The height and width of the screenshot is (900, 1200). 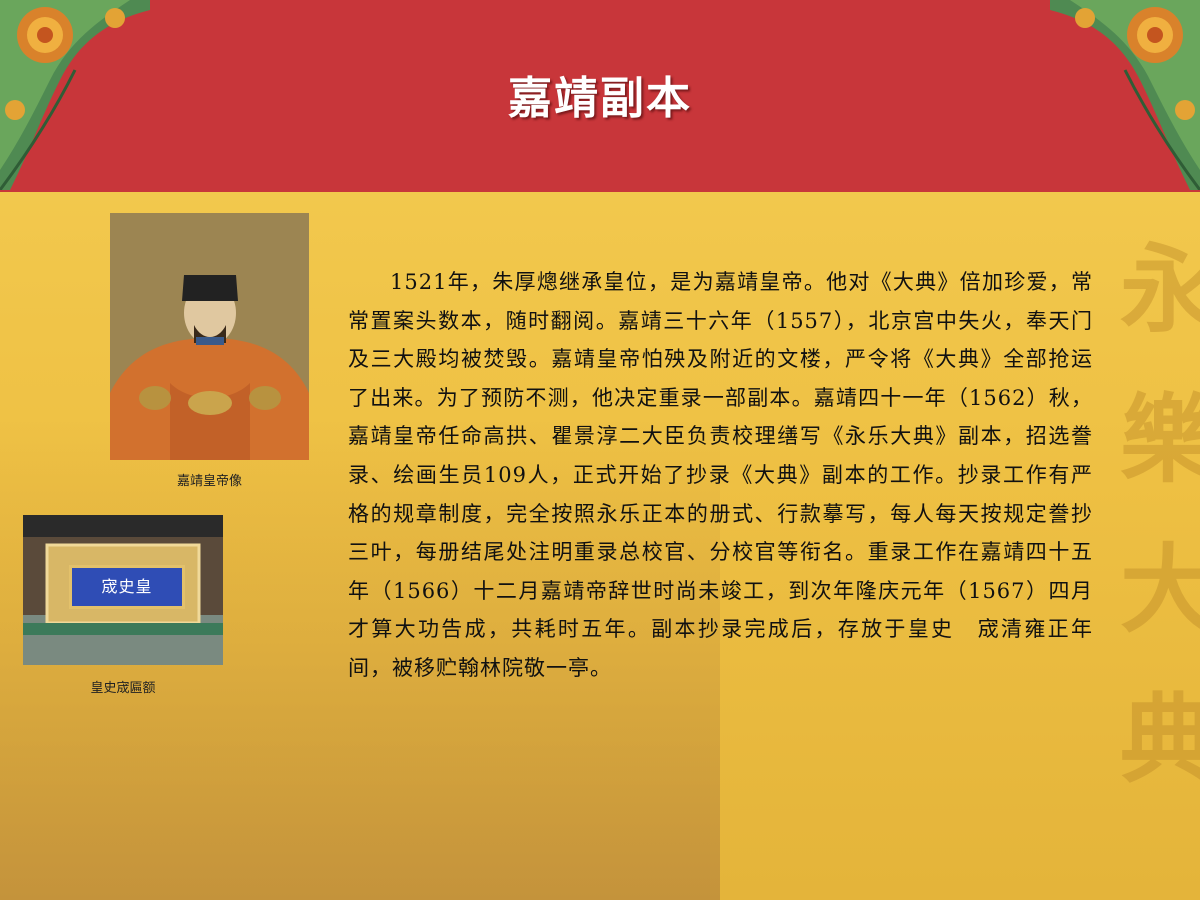 I want to click on portrait-figure-icon, so click(x=209, y=336).